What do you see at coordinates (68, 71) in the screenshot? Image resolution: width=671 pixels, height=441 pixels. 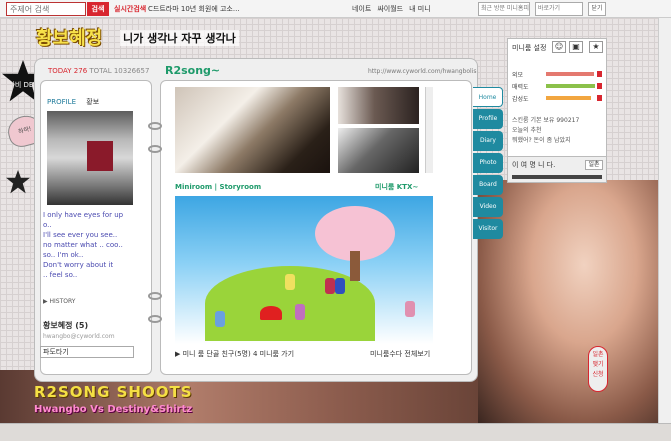 I see `today-count: TODAY 276` at bounding box center [68, 71].